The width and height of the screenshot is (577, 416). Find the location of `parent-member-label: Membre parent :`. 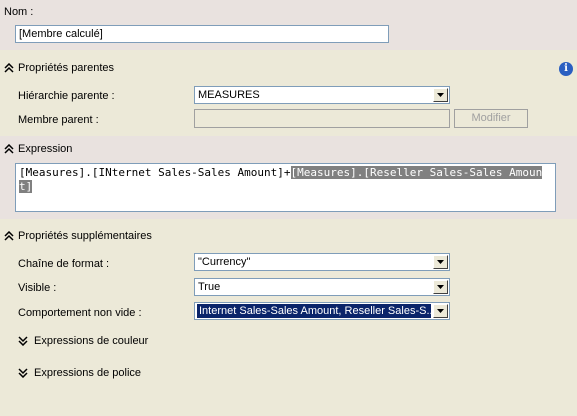

parent-member-label: Membre parent : is located at coordinates (58, 120).